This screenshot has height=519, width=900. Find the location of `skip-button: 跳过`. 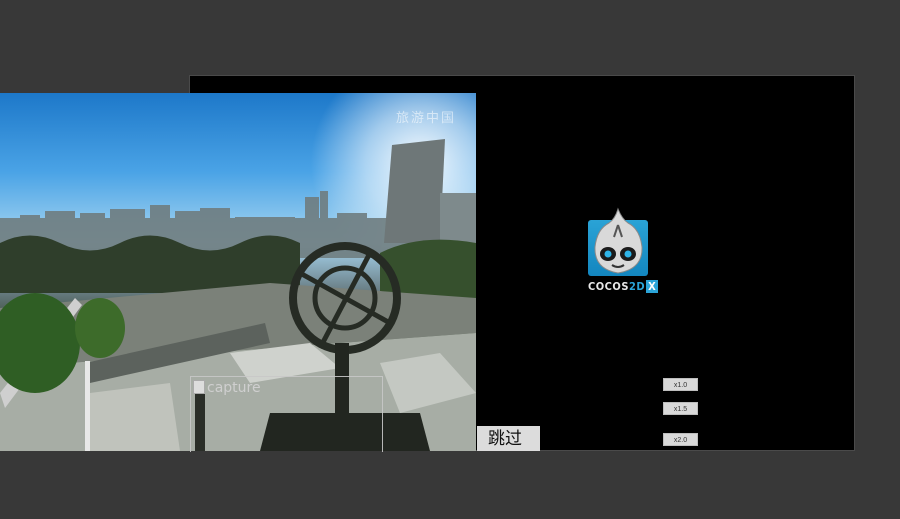

skip-button: 跳过 is located at coordinates (508, 438).